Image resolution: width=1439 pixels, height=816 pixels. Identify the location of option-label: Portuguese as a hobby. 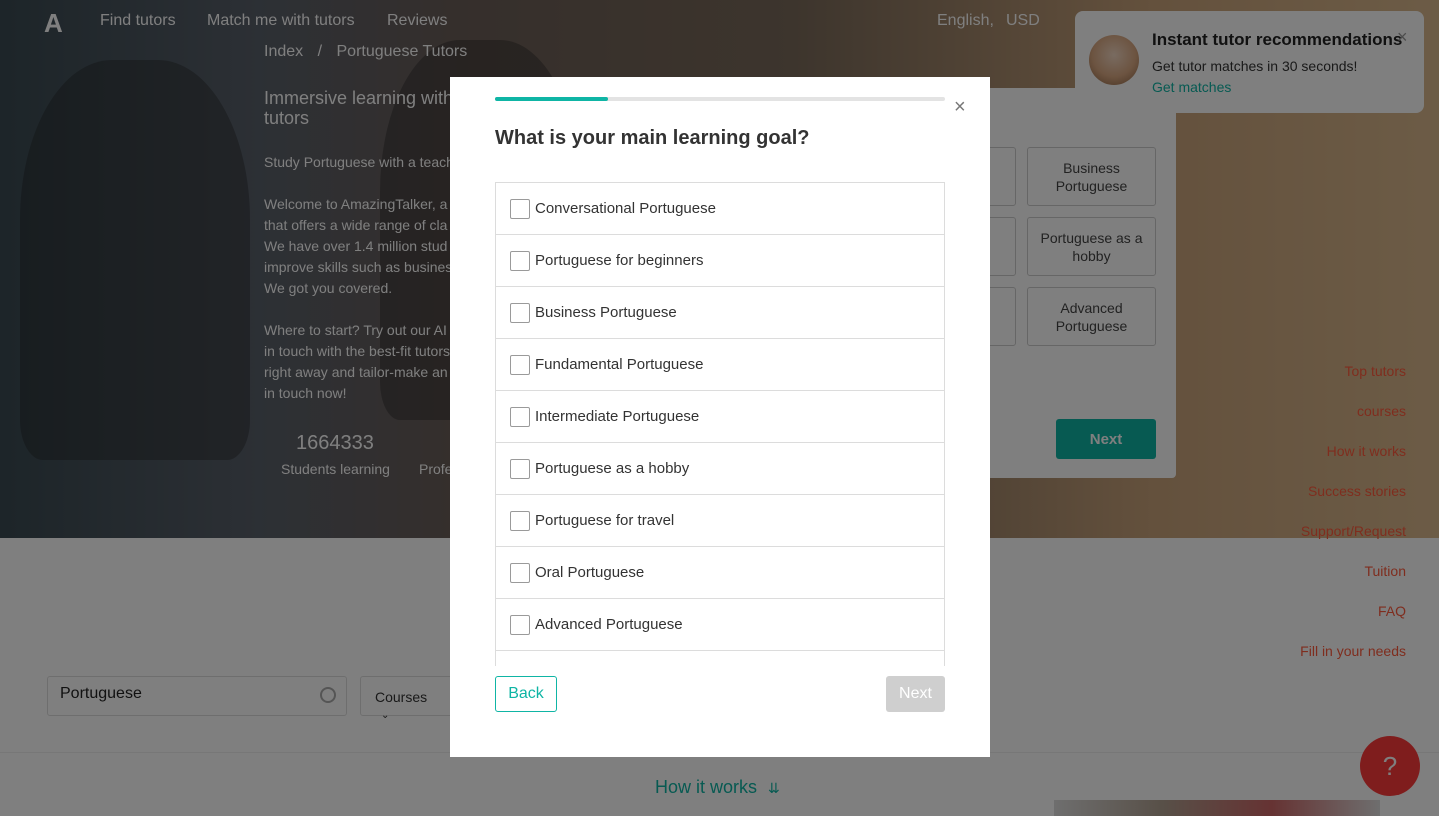
(612, 468).